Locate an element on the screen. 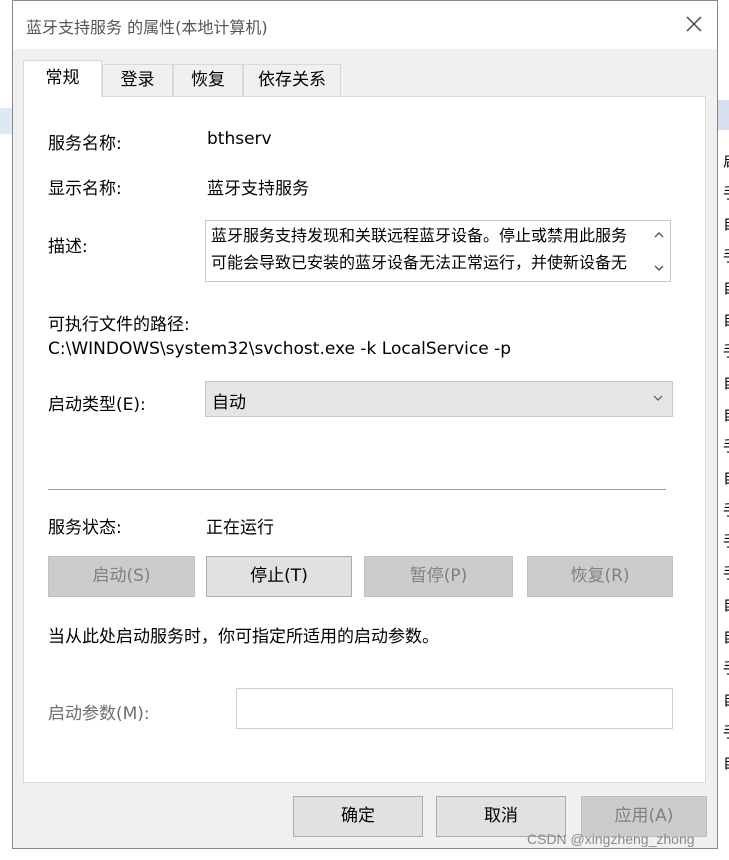 This screenshot has width=729, height=860. exe-path-label: 可执行文件的路径: is located at coordinates (119, 325).